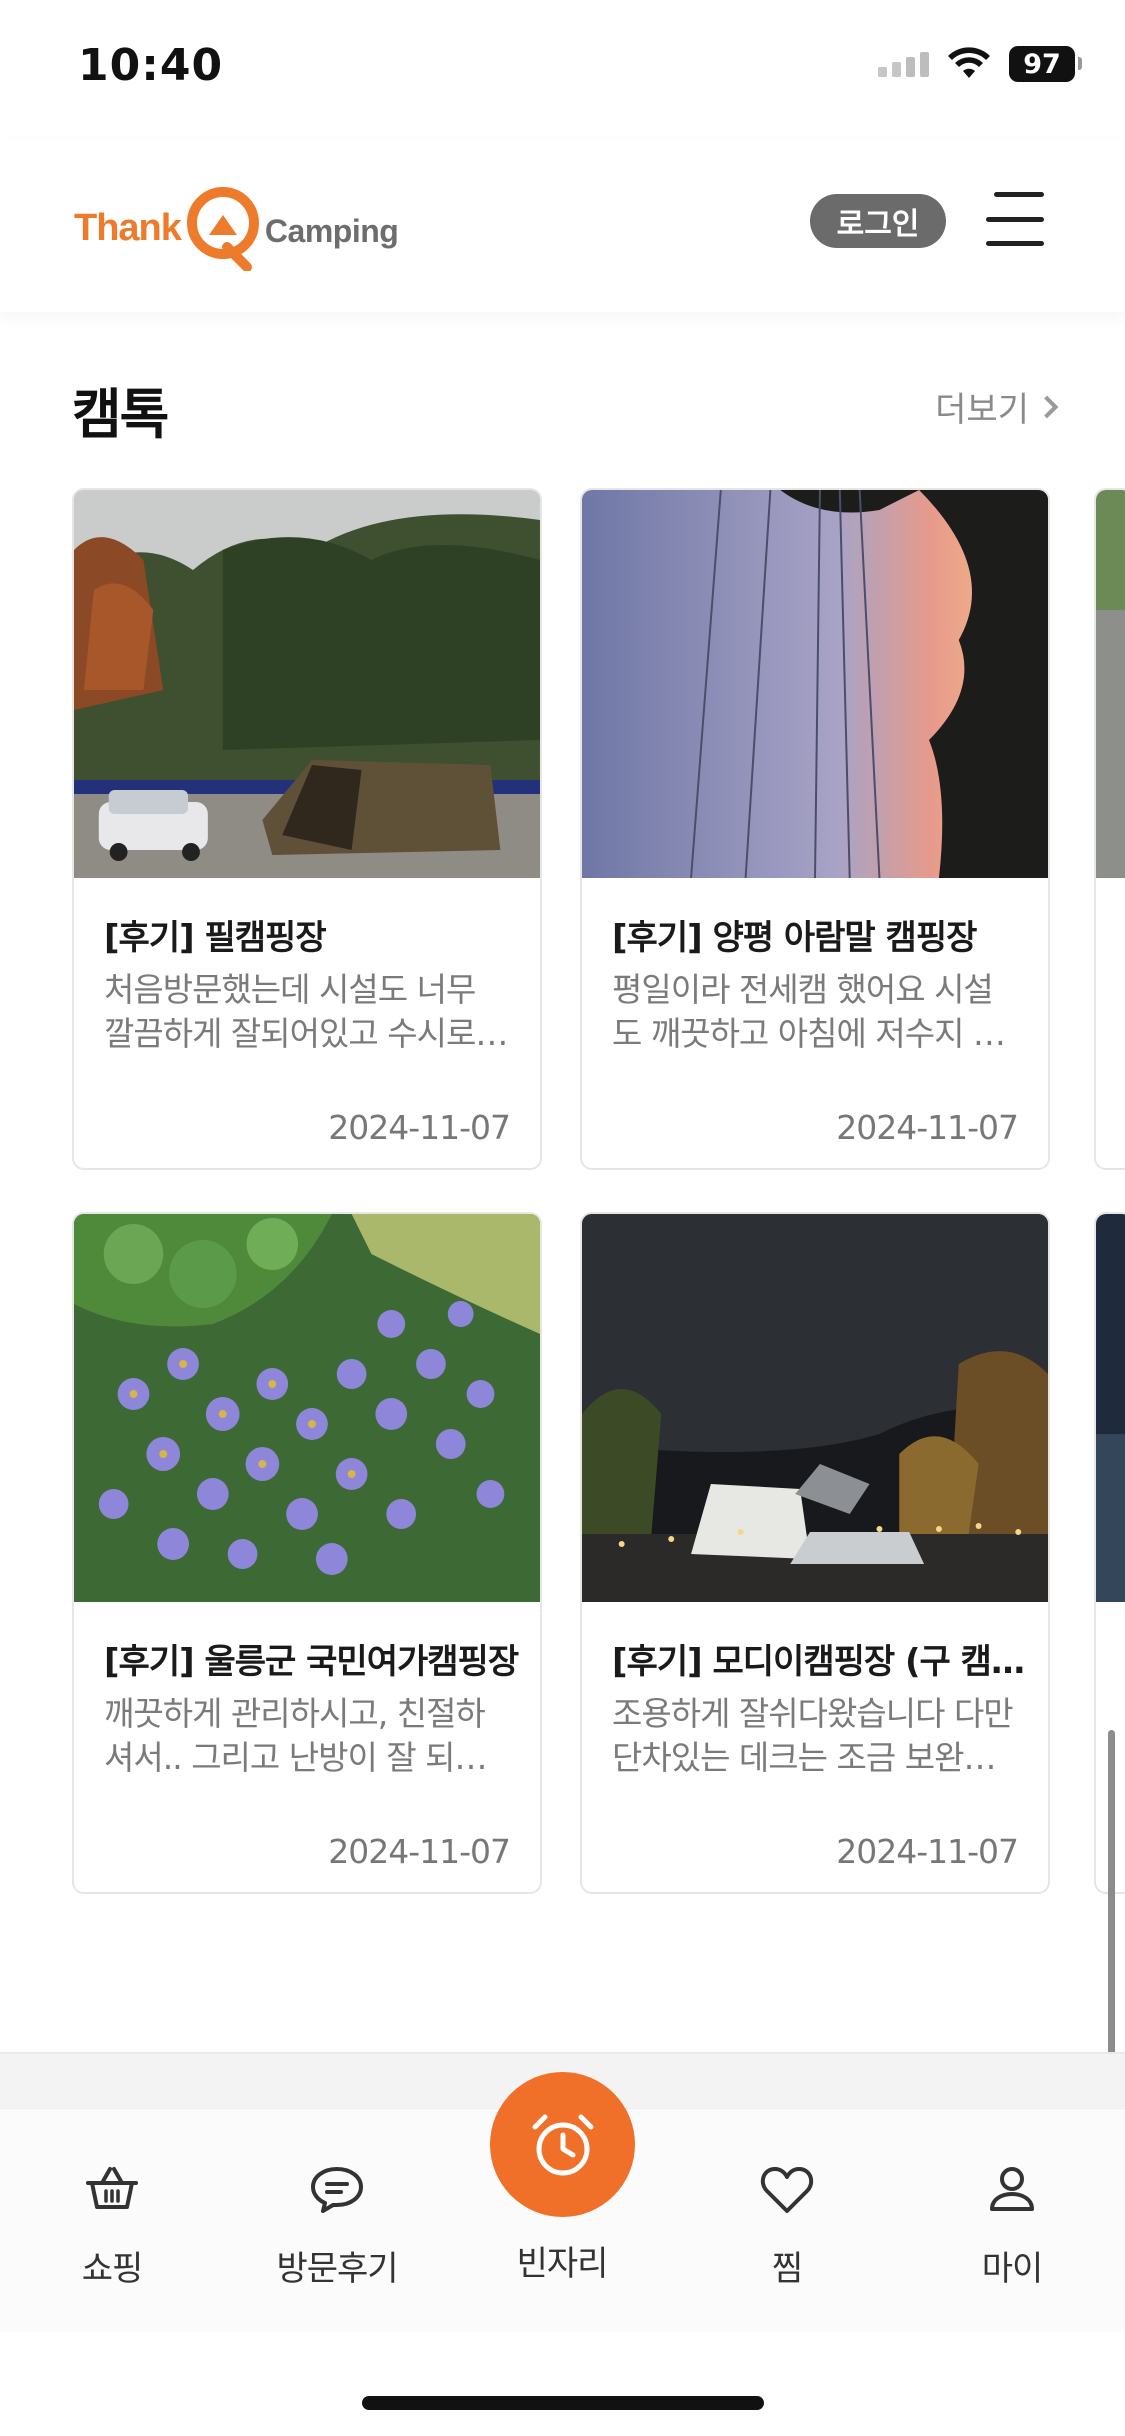 The image size is (1125, 2436). I want to click on home-indicator, so click(563, 2403).